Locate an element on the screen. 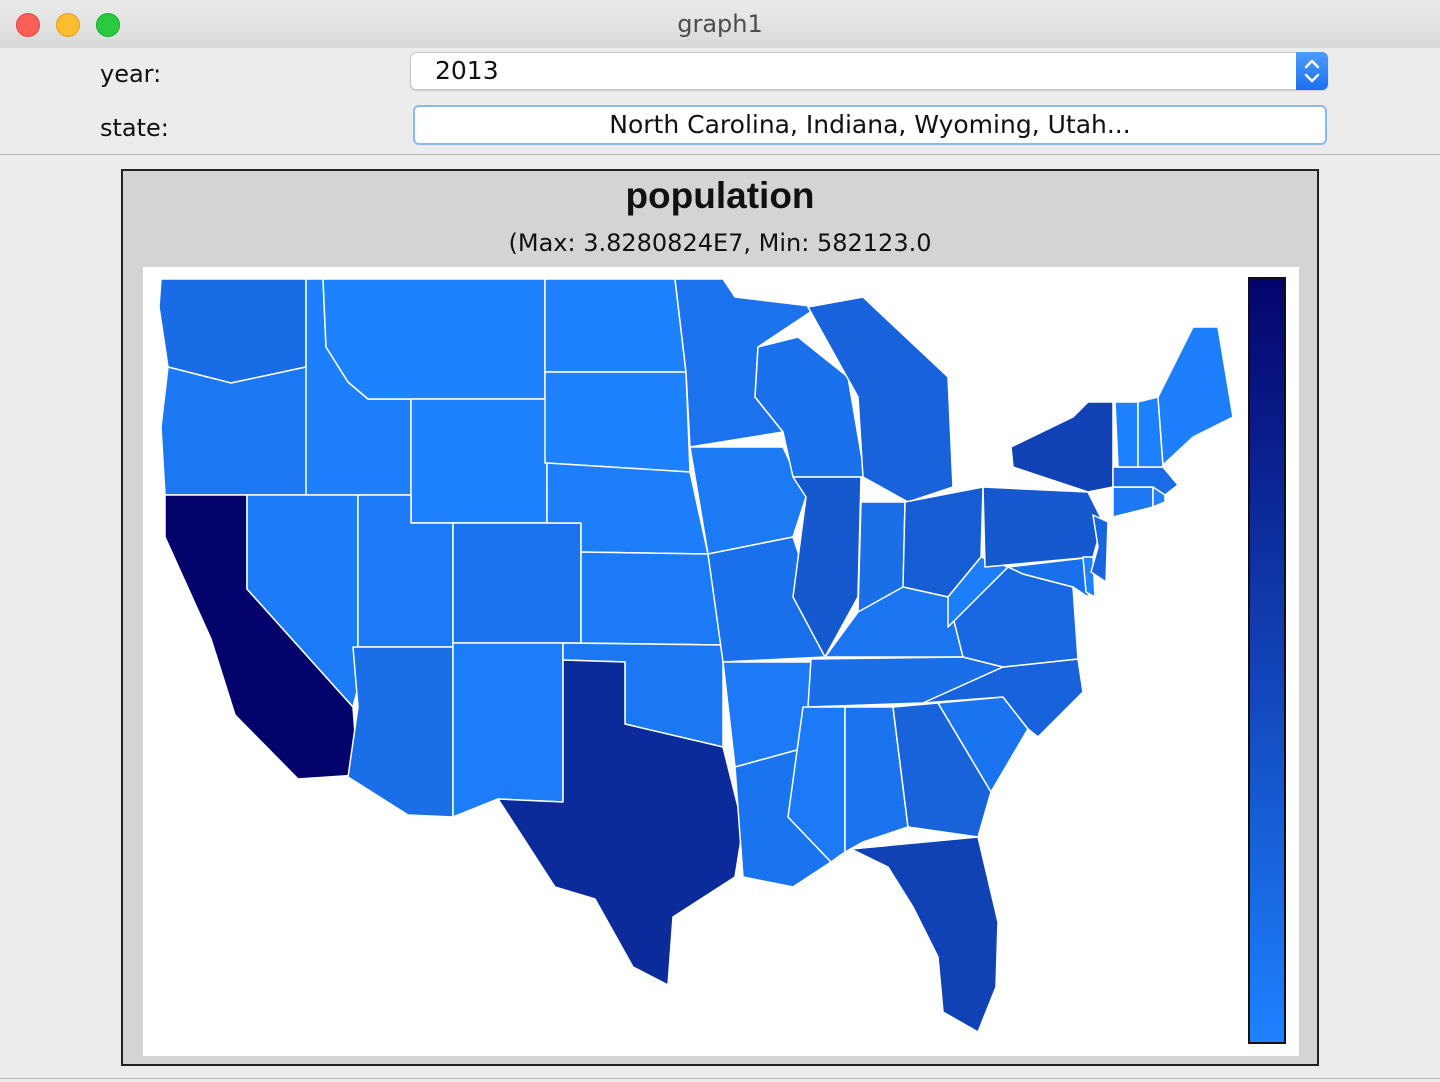 Image resolution: width=1440 pixels, height=1082 pixels. state-montana is located at coordinates (434, 339).